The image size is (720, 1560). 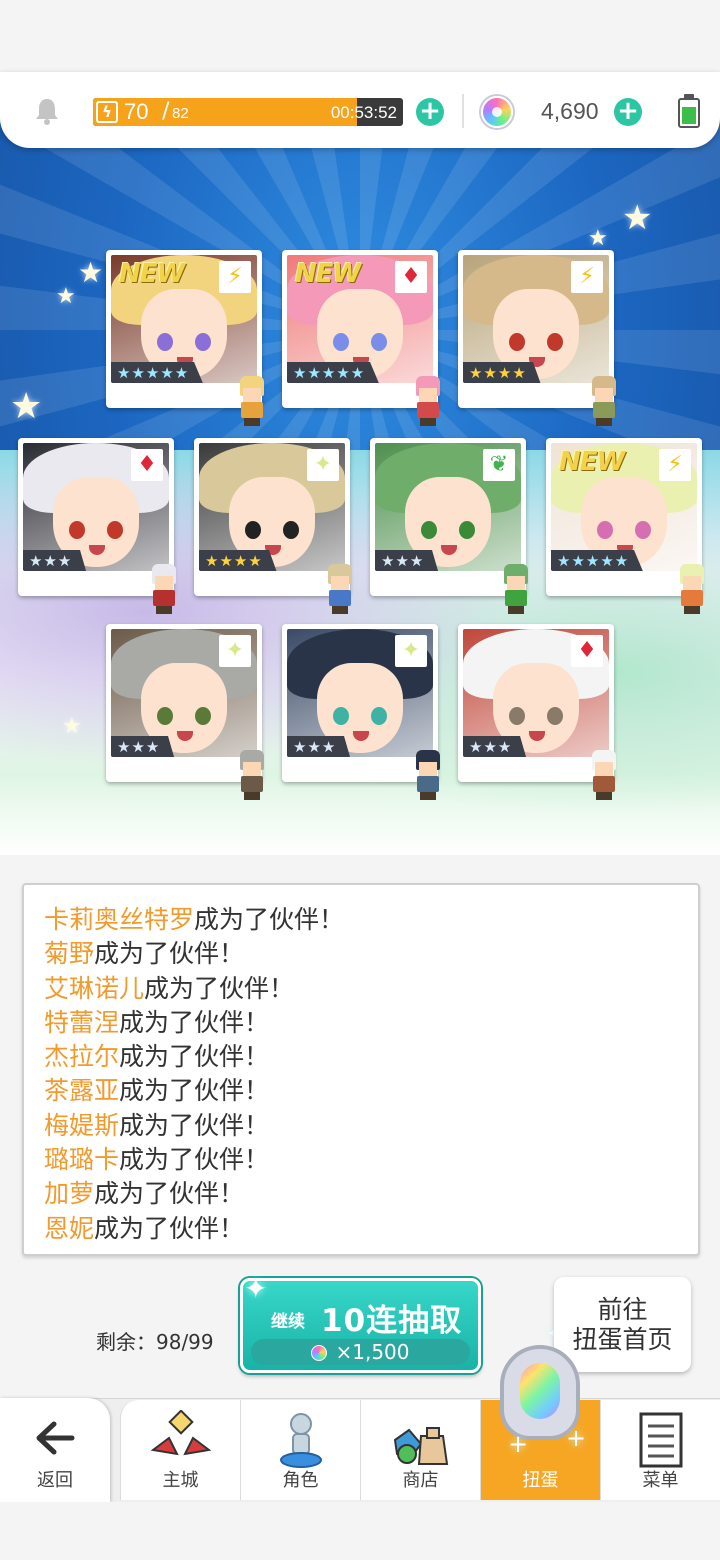 What do you see at coordinates (300, 1480) in the screenshot?
I see `nav-character-label: 角色` at bounding box center [300, 1480].